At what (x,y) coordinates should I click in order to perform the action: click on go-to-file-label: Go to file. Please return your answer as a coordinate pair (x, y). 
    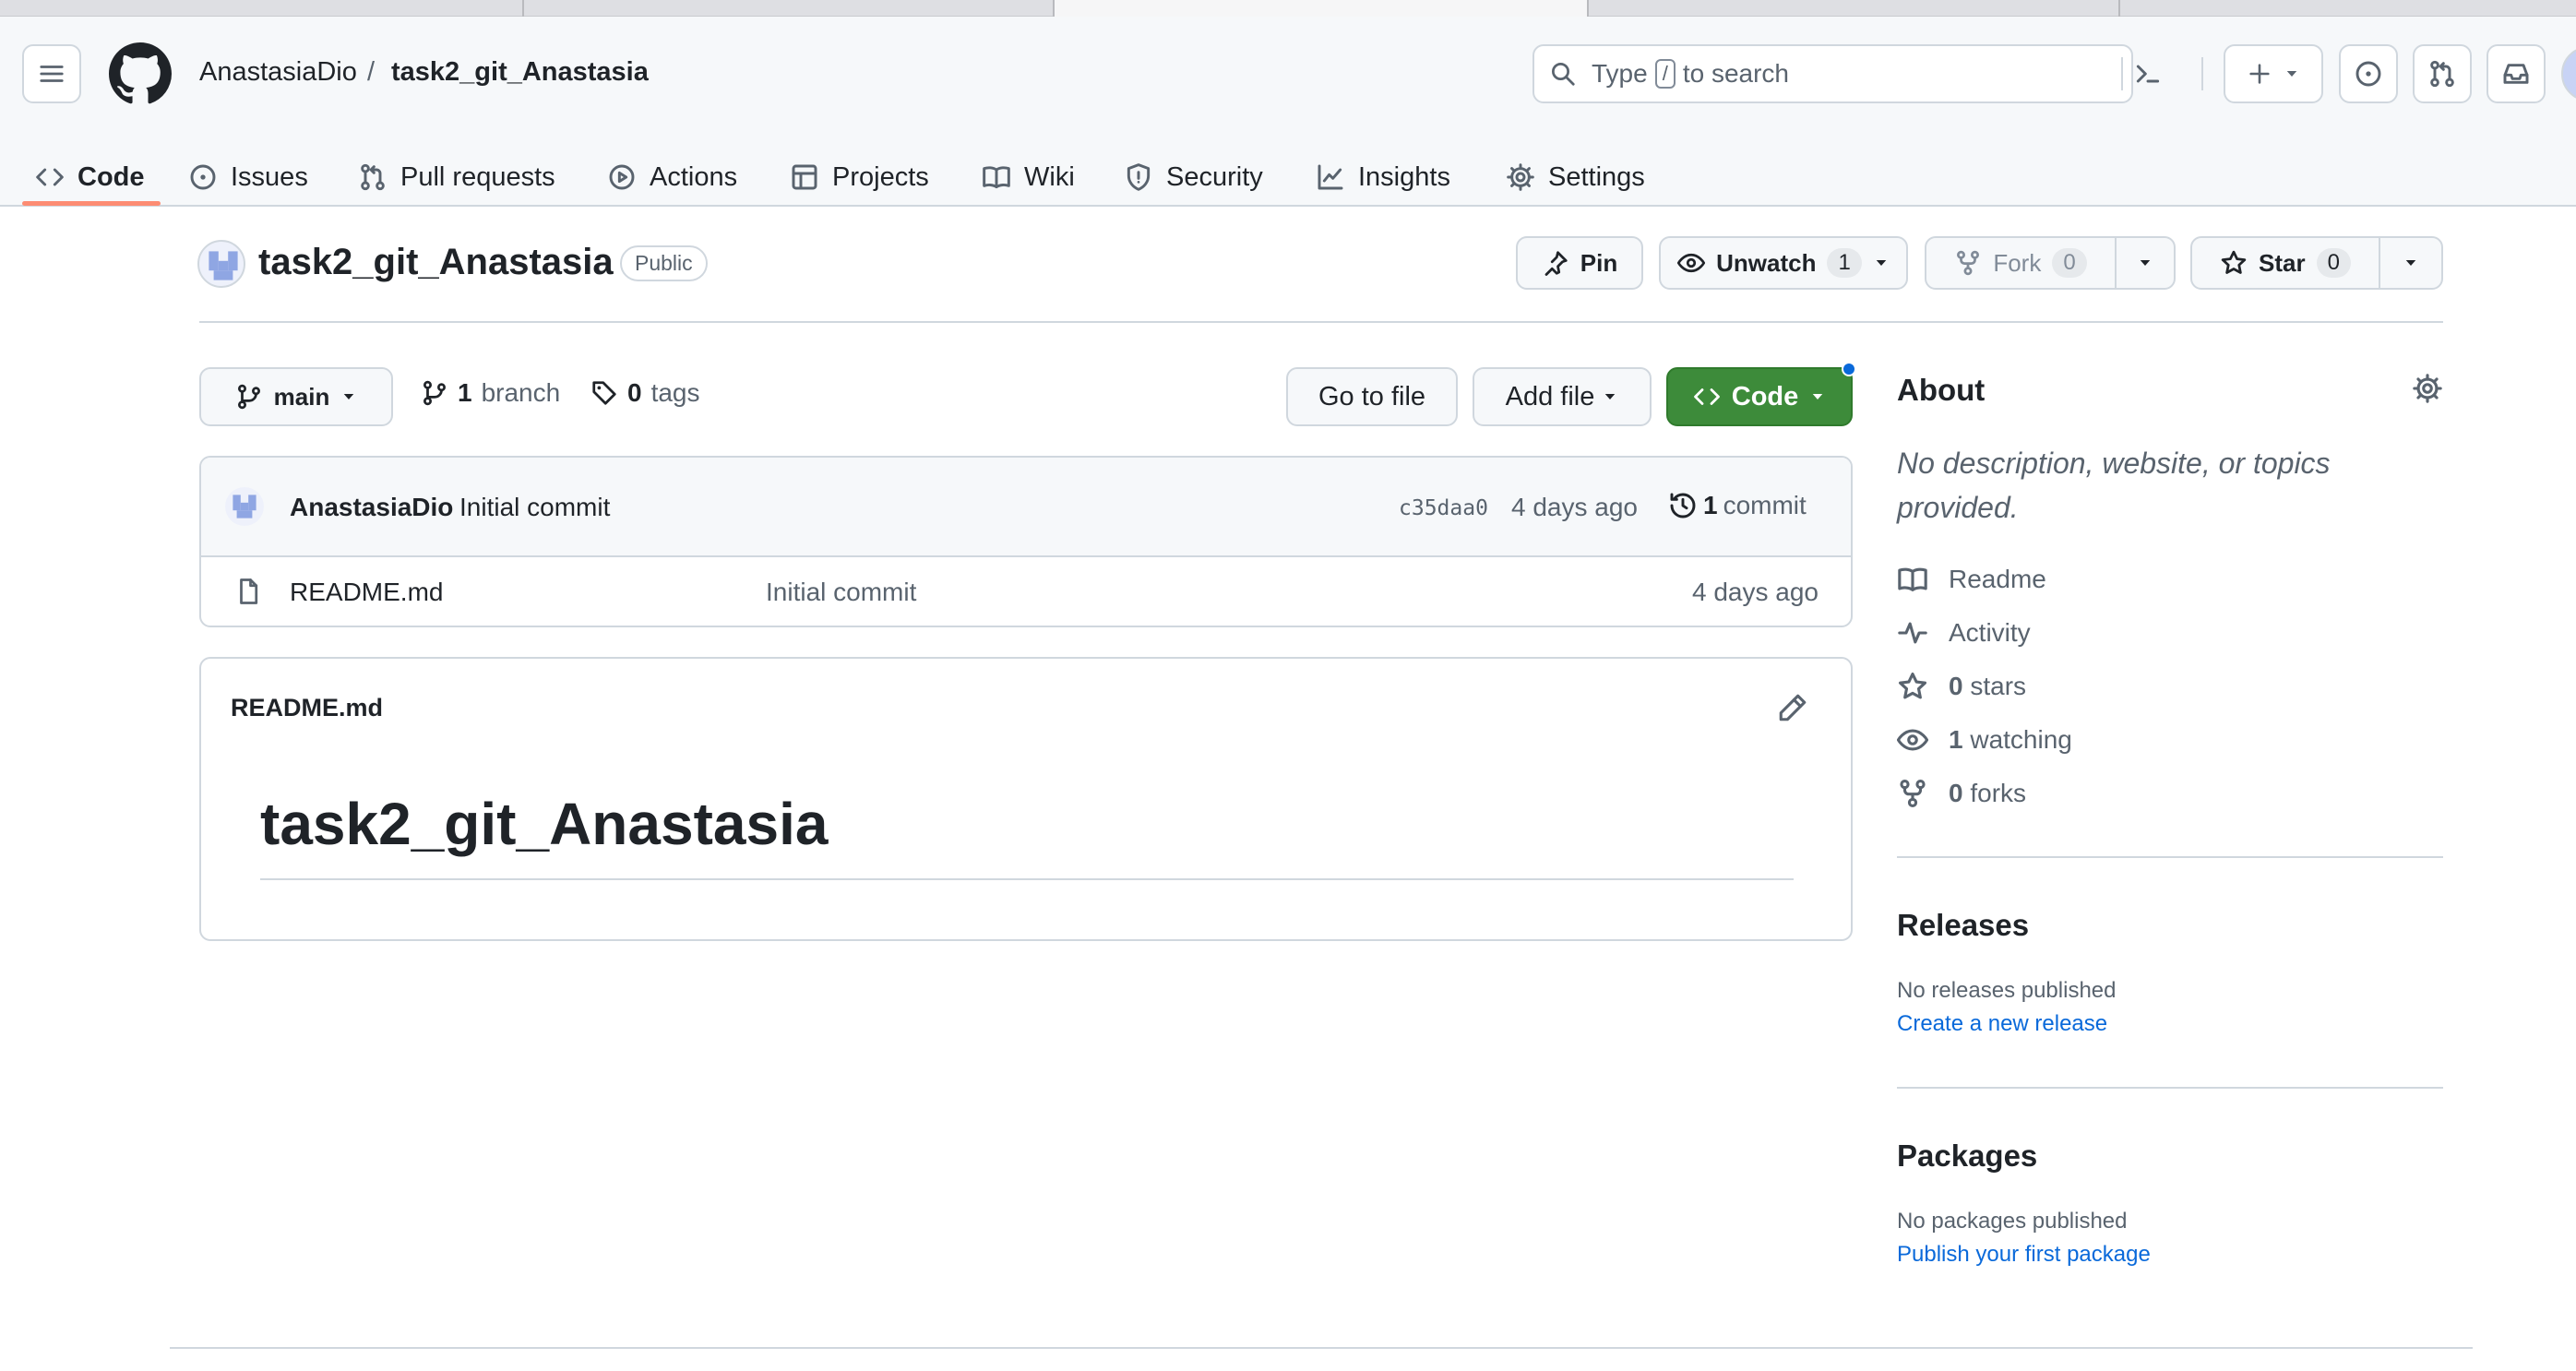
    Looking at the image, I should click on (1372, 396).